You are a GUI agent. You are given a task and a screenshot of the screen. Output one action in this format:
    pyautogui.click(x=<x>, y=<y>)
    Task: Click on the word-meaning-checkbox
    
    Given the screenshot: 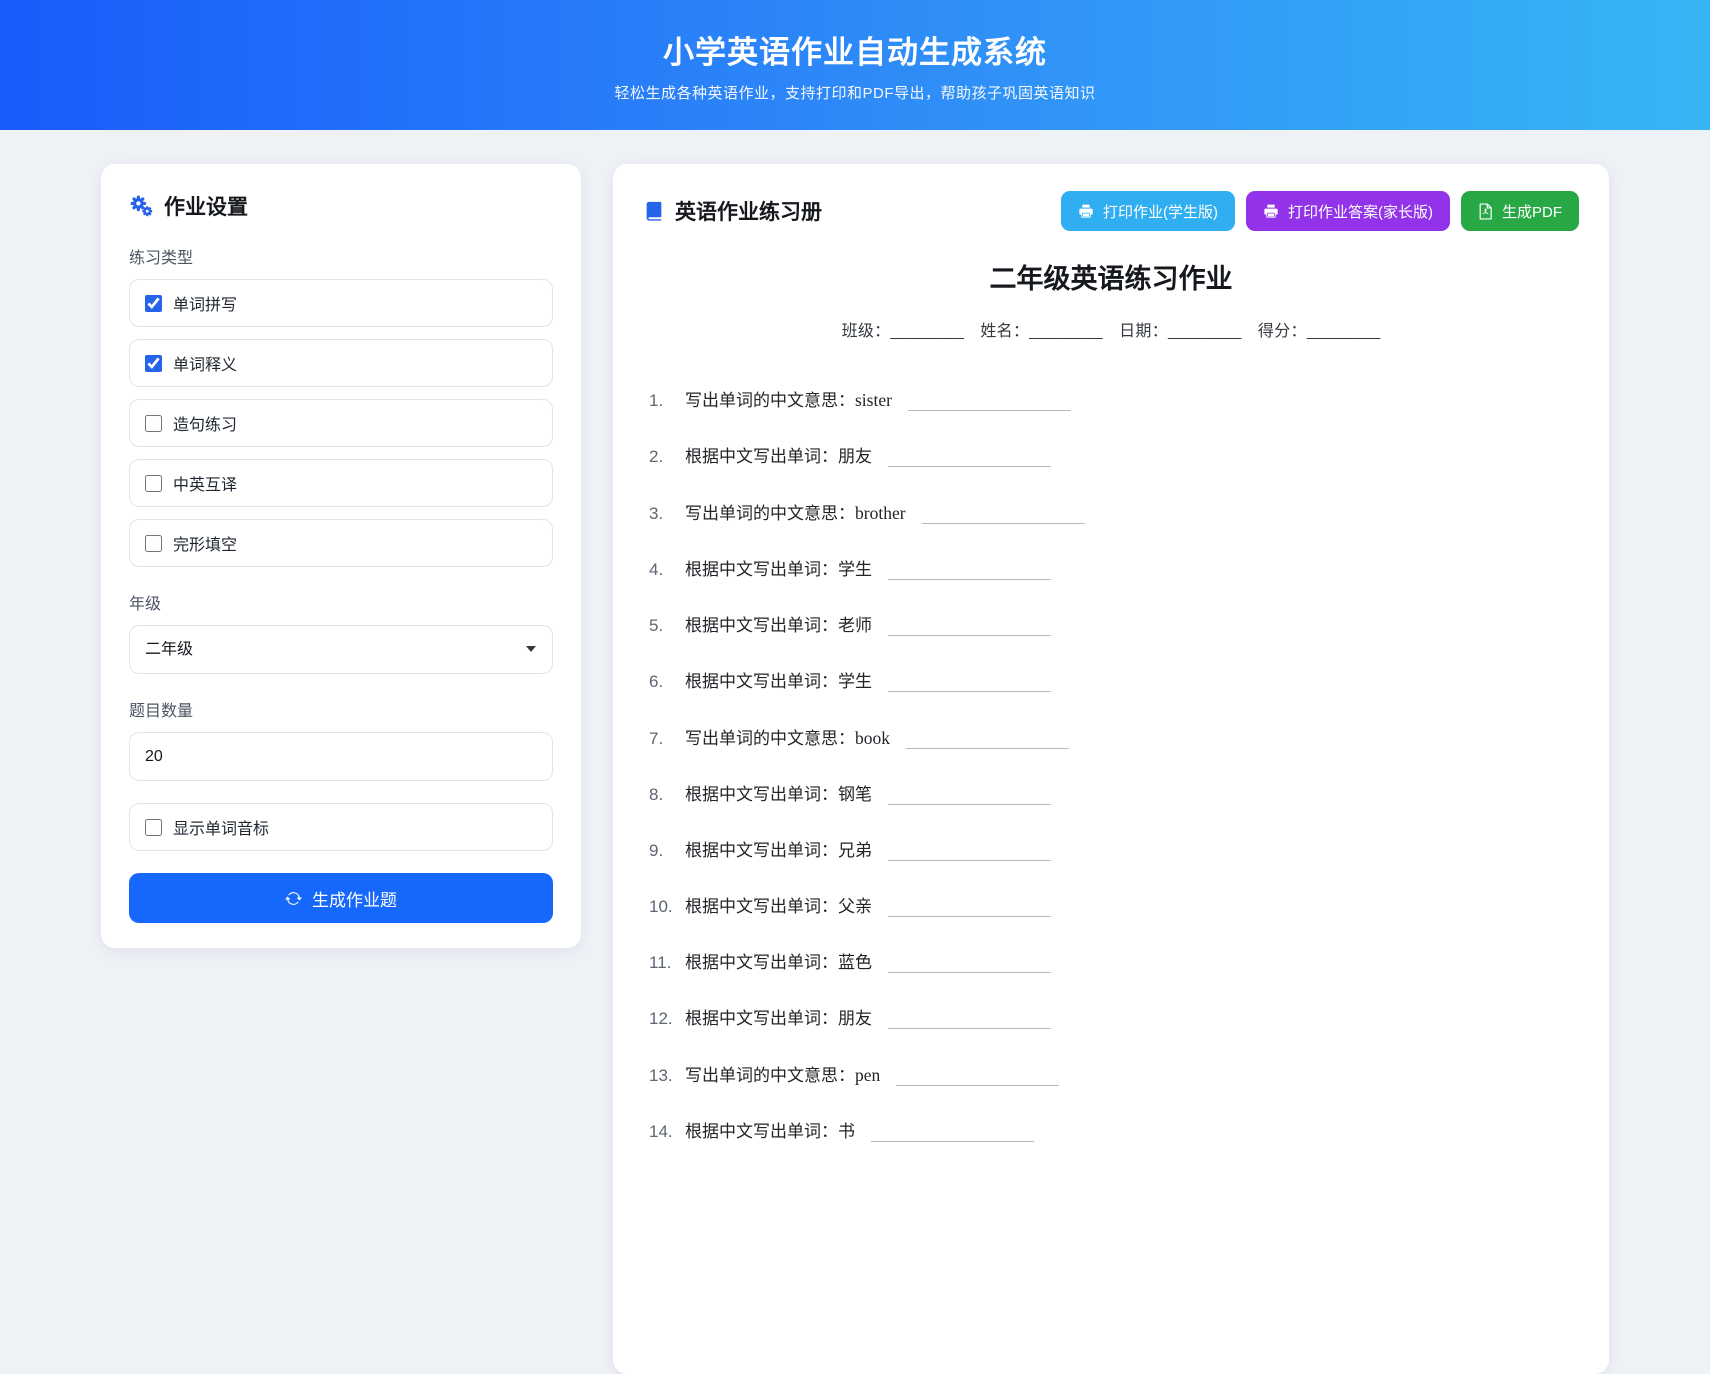 What is the action you would take?
    pyautogui.click(x=153, y=363)
    